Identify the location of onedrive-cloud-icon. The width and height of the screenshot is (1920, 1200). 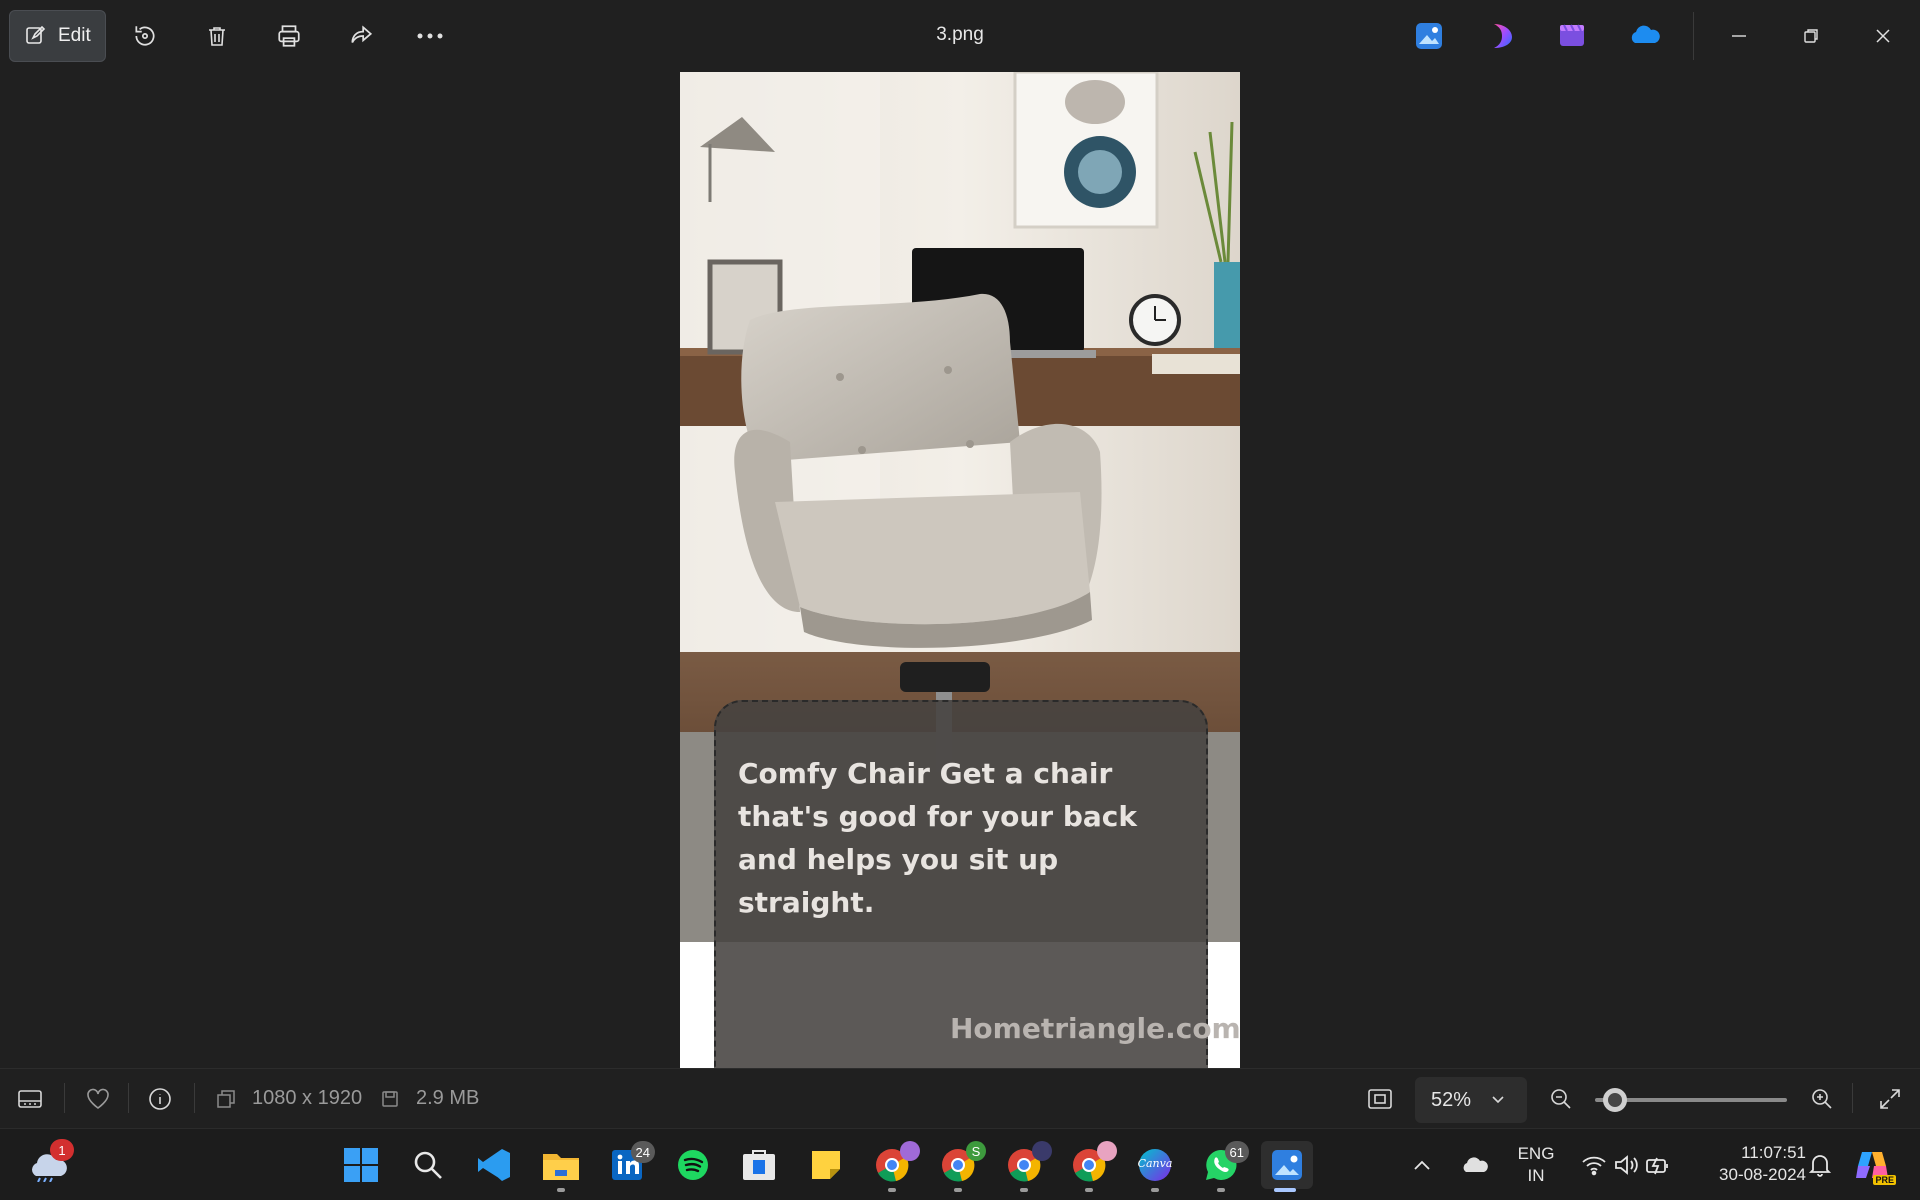
(1475, 1164).